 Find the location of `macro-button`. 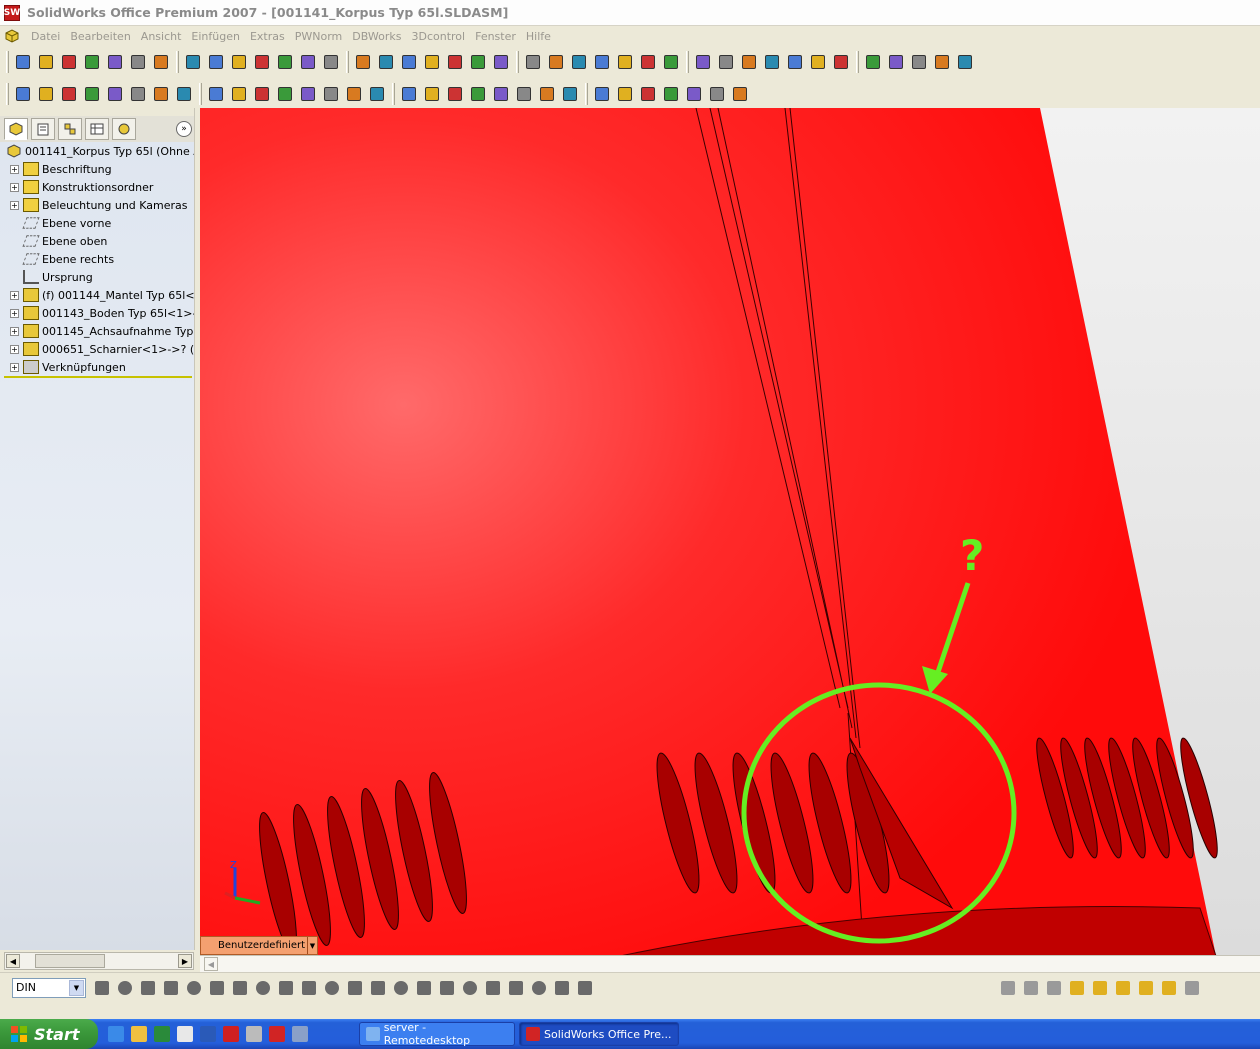

macro-button is located at coordinates (193, 62).